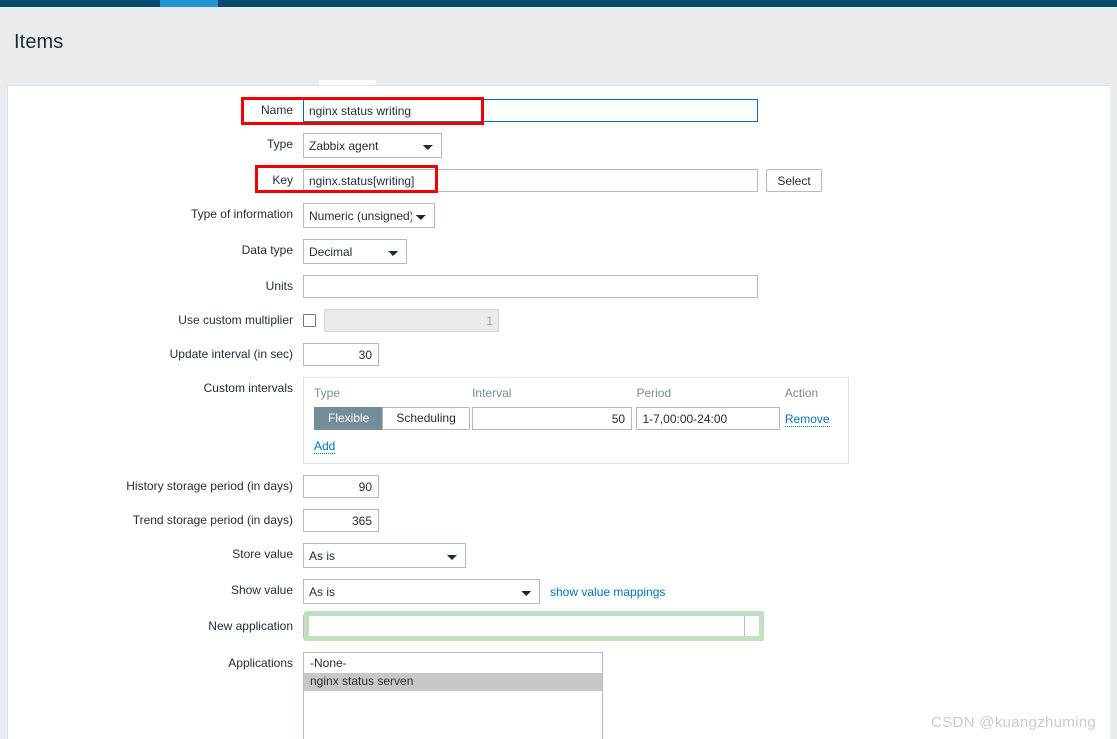  What do you see at coordinates (794, 180) in the screenshot?
I see `key-select-button: Select` at bounding box center [794, 180].